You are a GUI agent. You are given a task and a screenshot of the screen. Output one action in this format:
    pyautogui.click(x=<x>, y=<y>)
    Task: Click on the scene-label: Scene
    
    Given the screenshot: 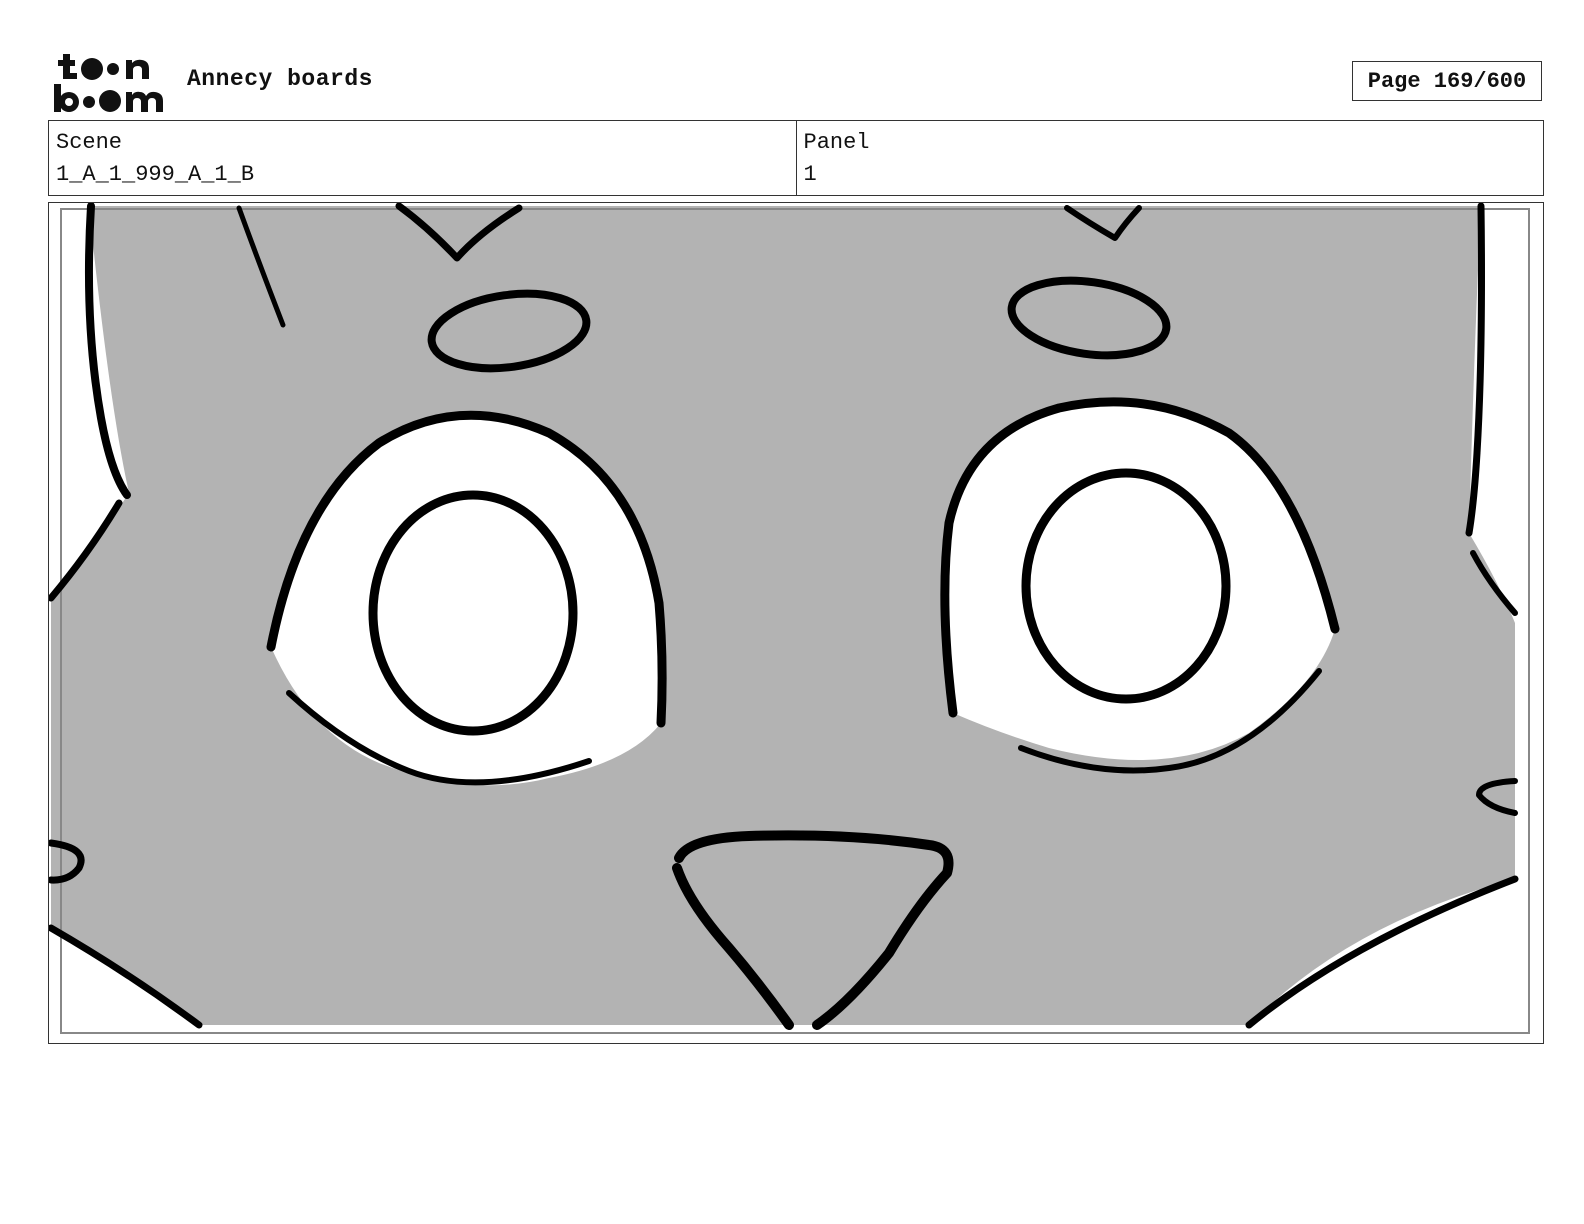 What is the action you would take?
    pyautogui.click(x=89, y=142)
    